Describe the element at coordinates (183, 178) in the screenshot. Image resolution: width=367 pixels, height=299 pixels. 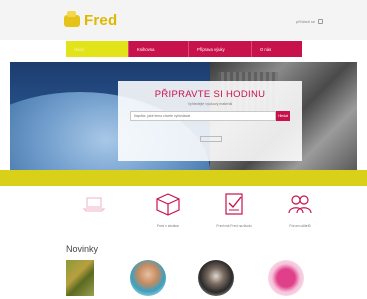
I see `info-strip` at that location.